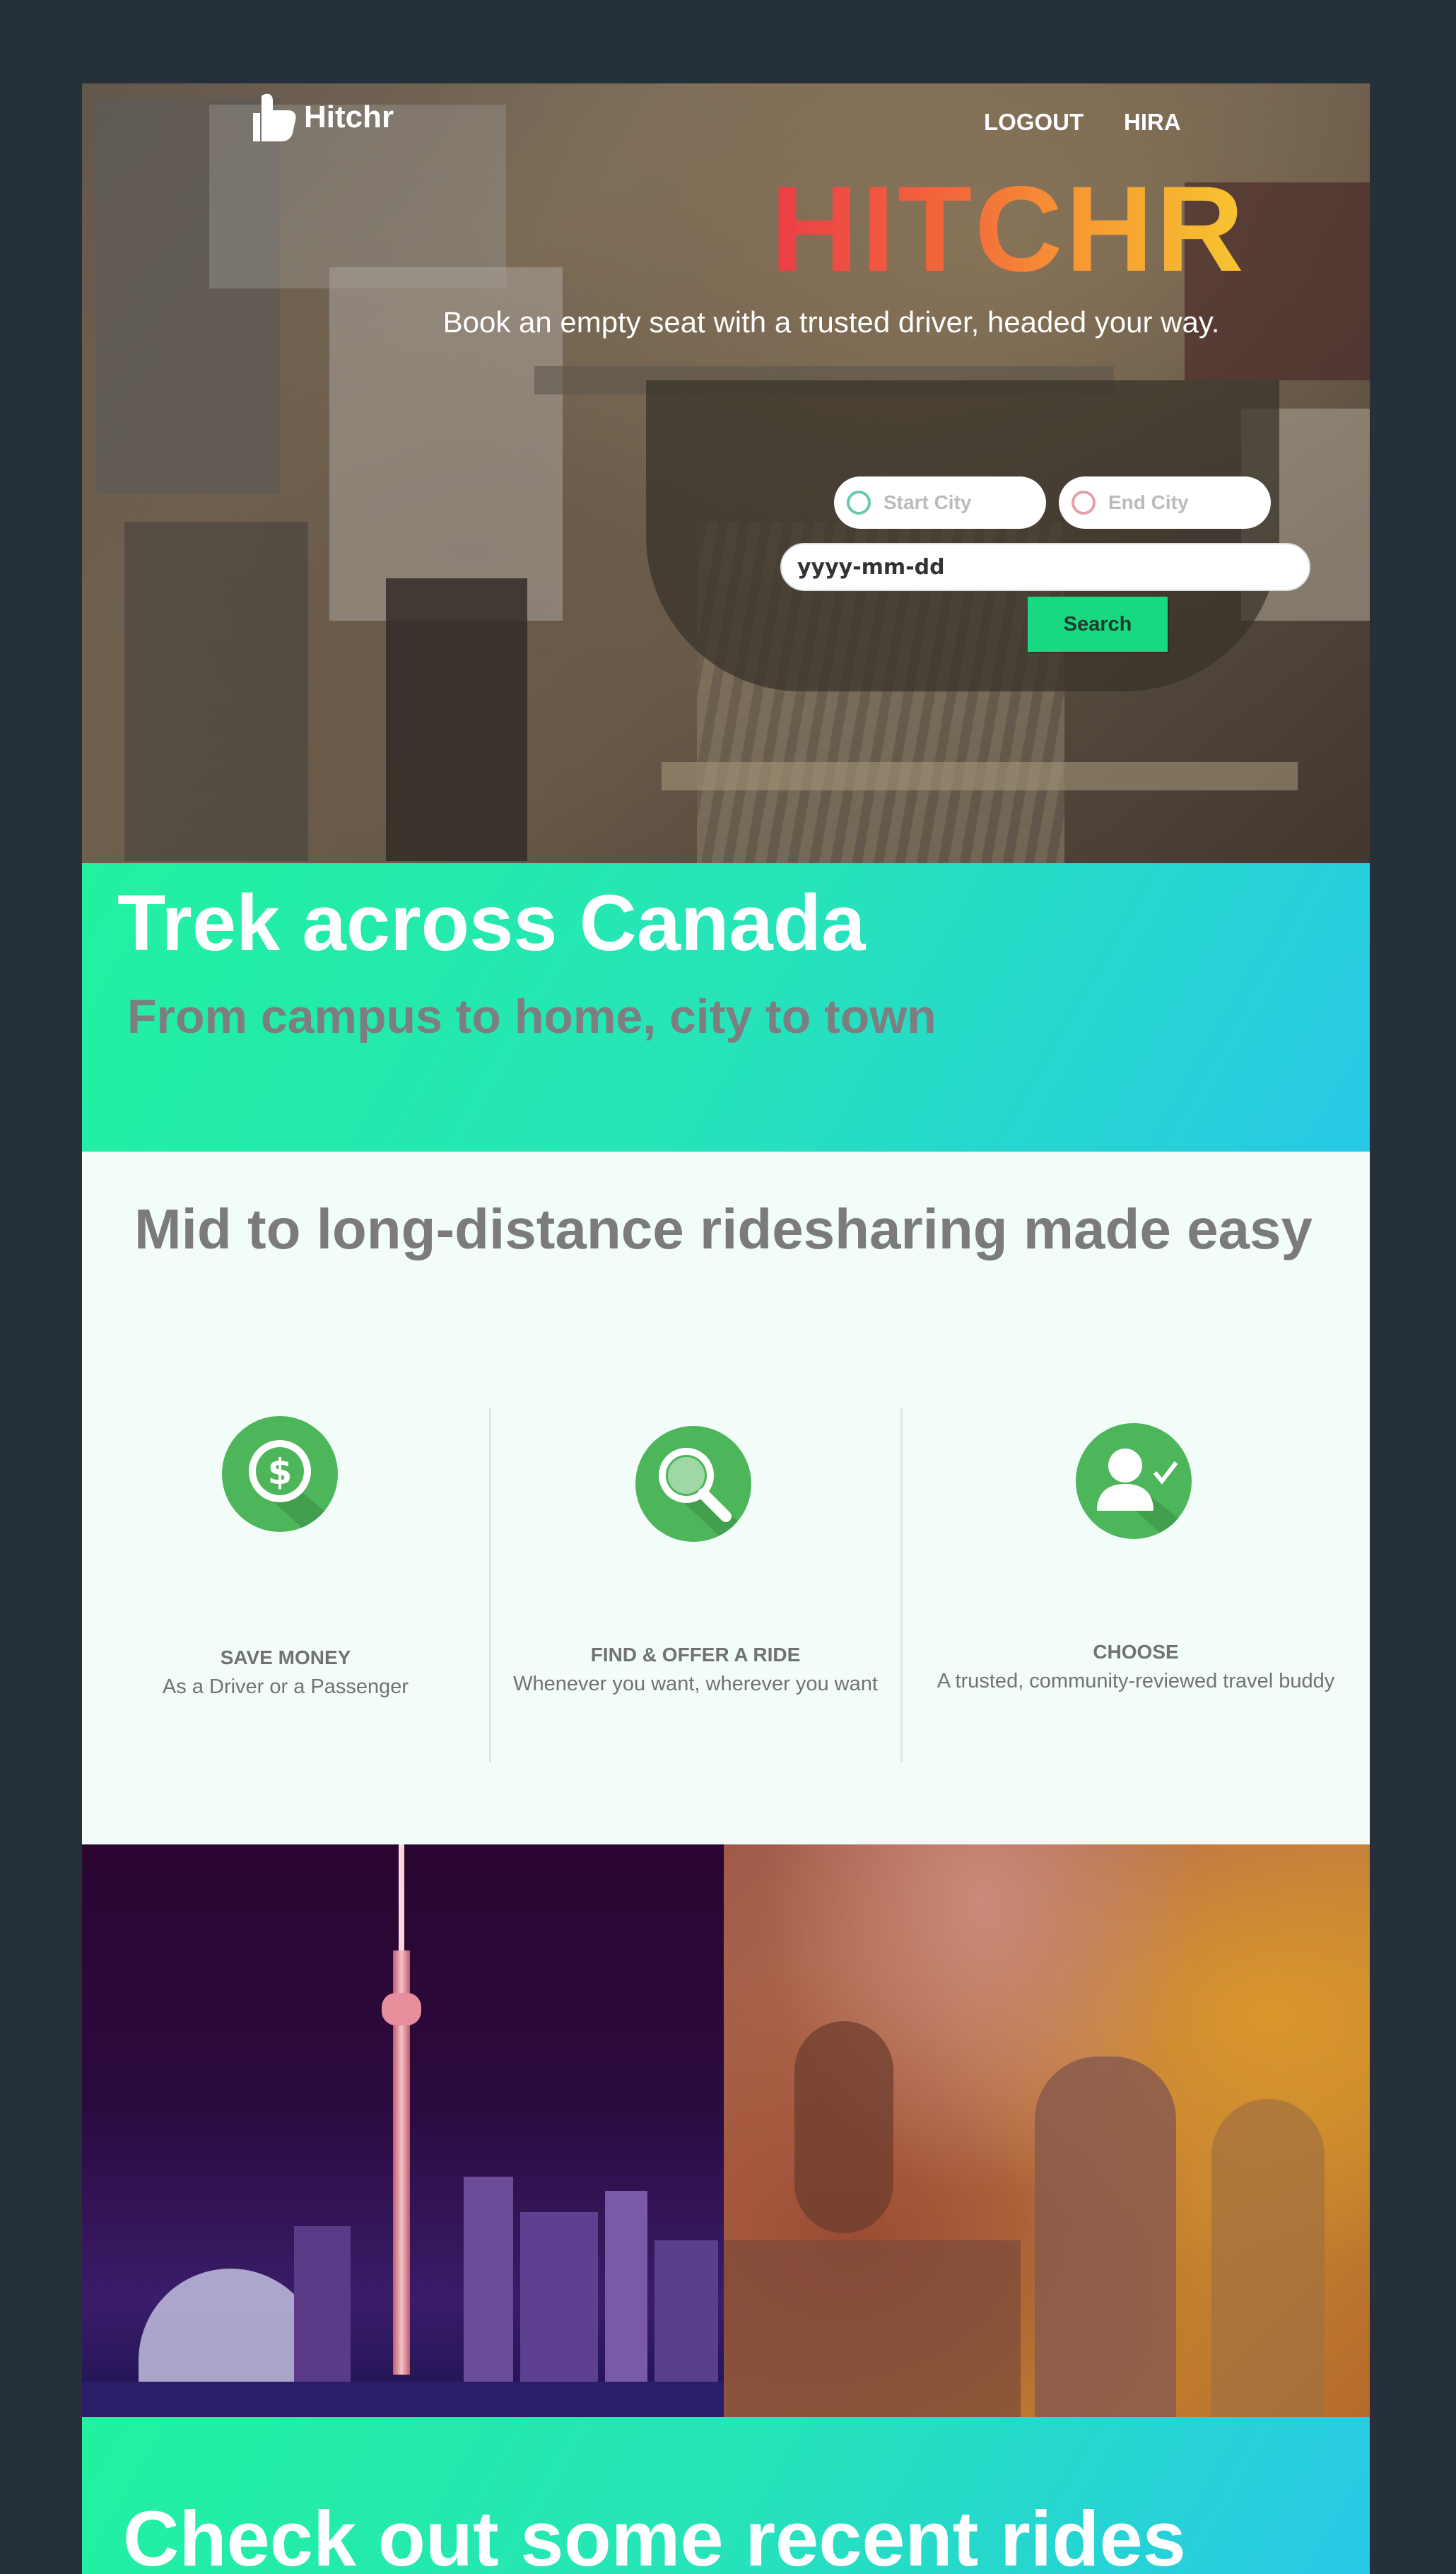  What do you see at coordinates (275, 117) in the screenshot?
I see `thumbs-up-icon` at bounding box center [275, 117].